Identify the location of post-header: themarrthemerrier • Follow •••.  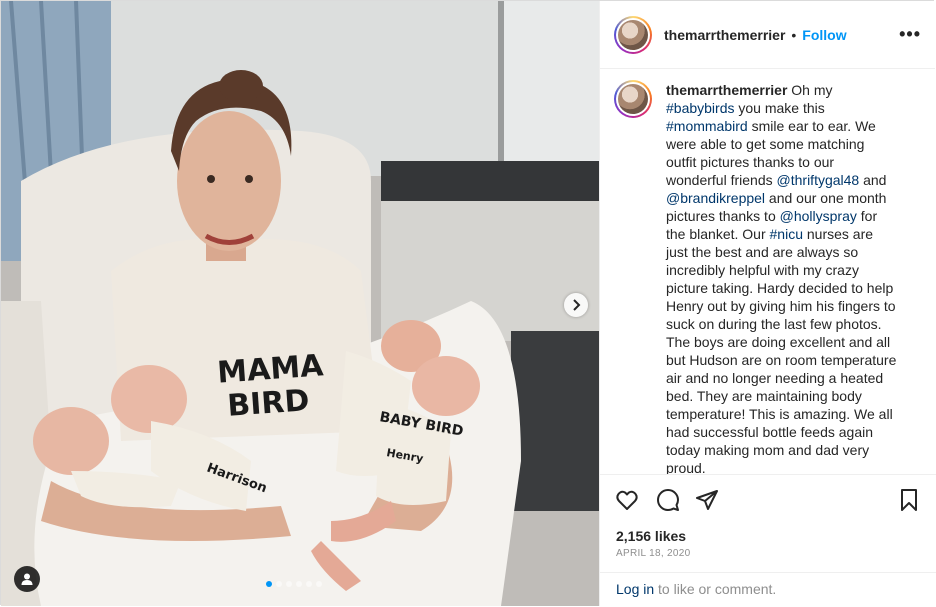
(767, 35).